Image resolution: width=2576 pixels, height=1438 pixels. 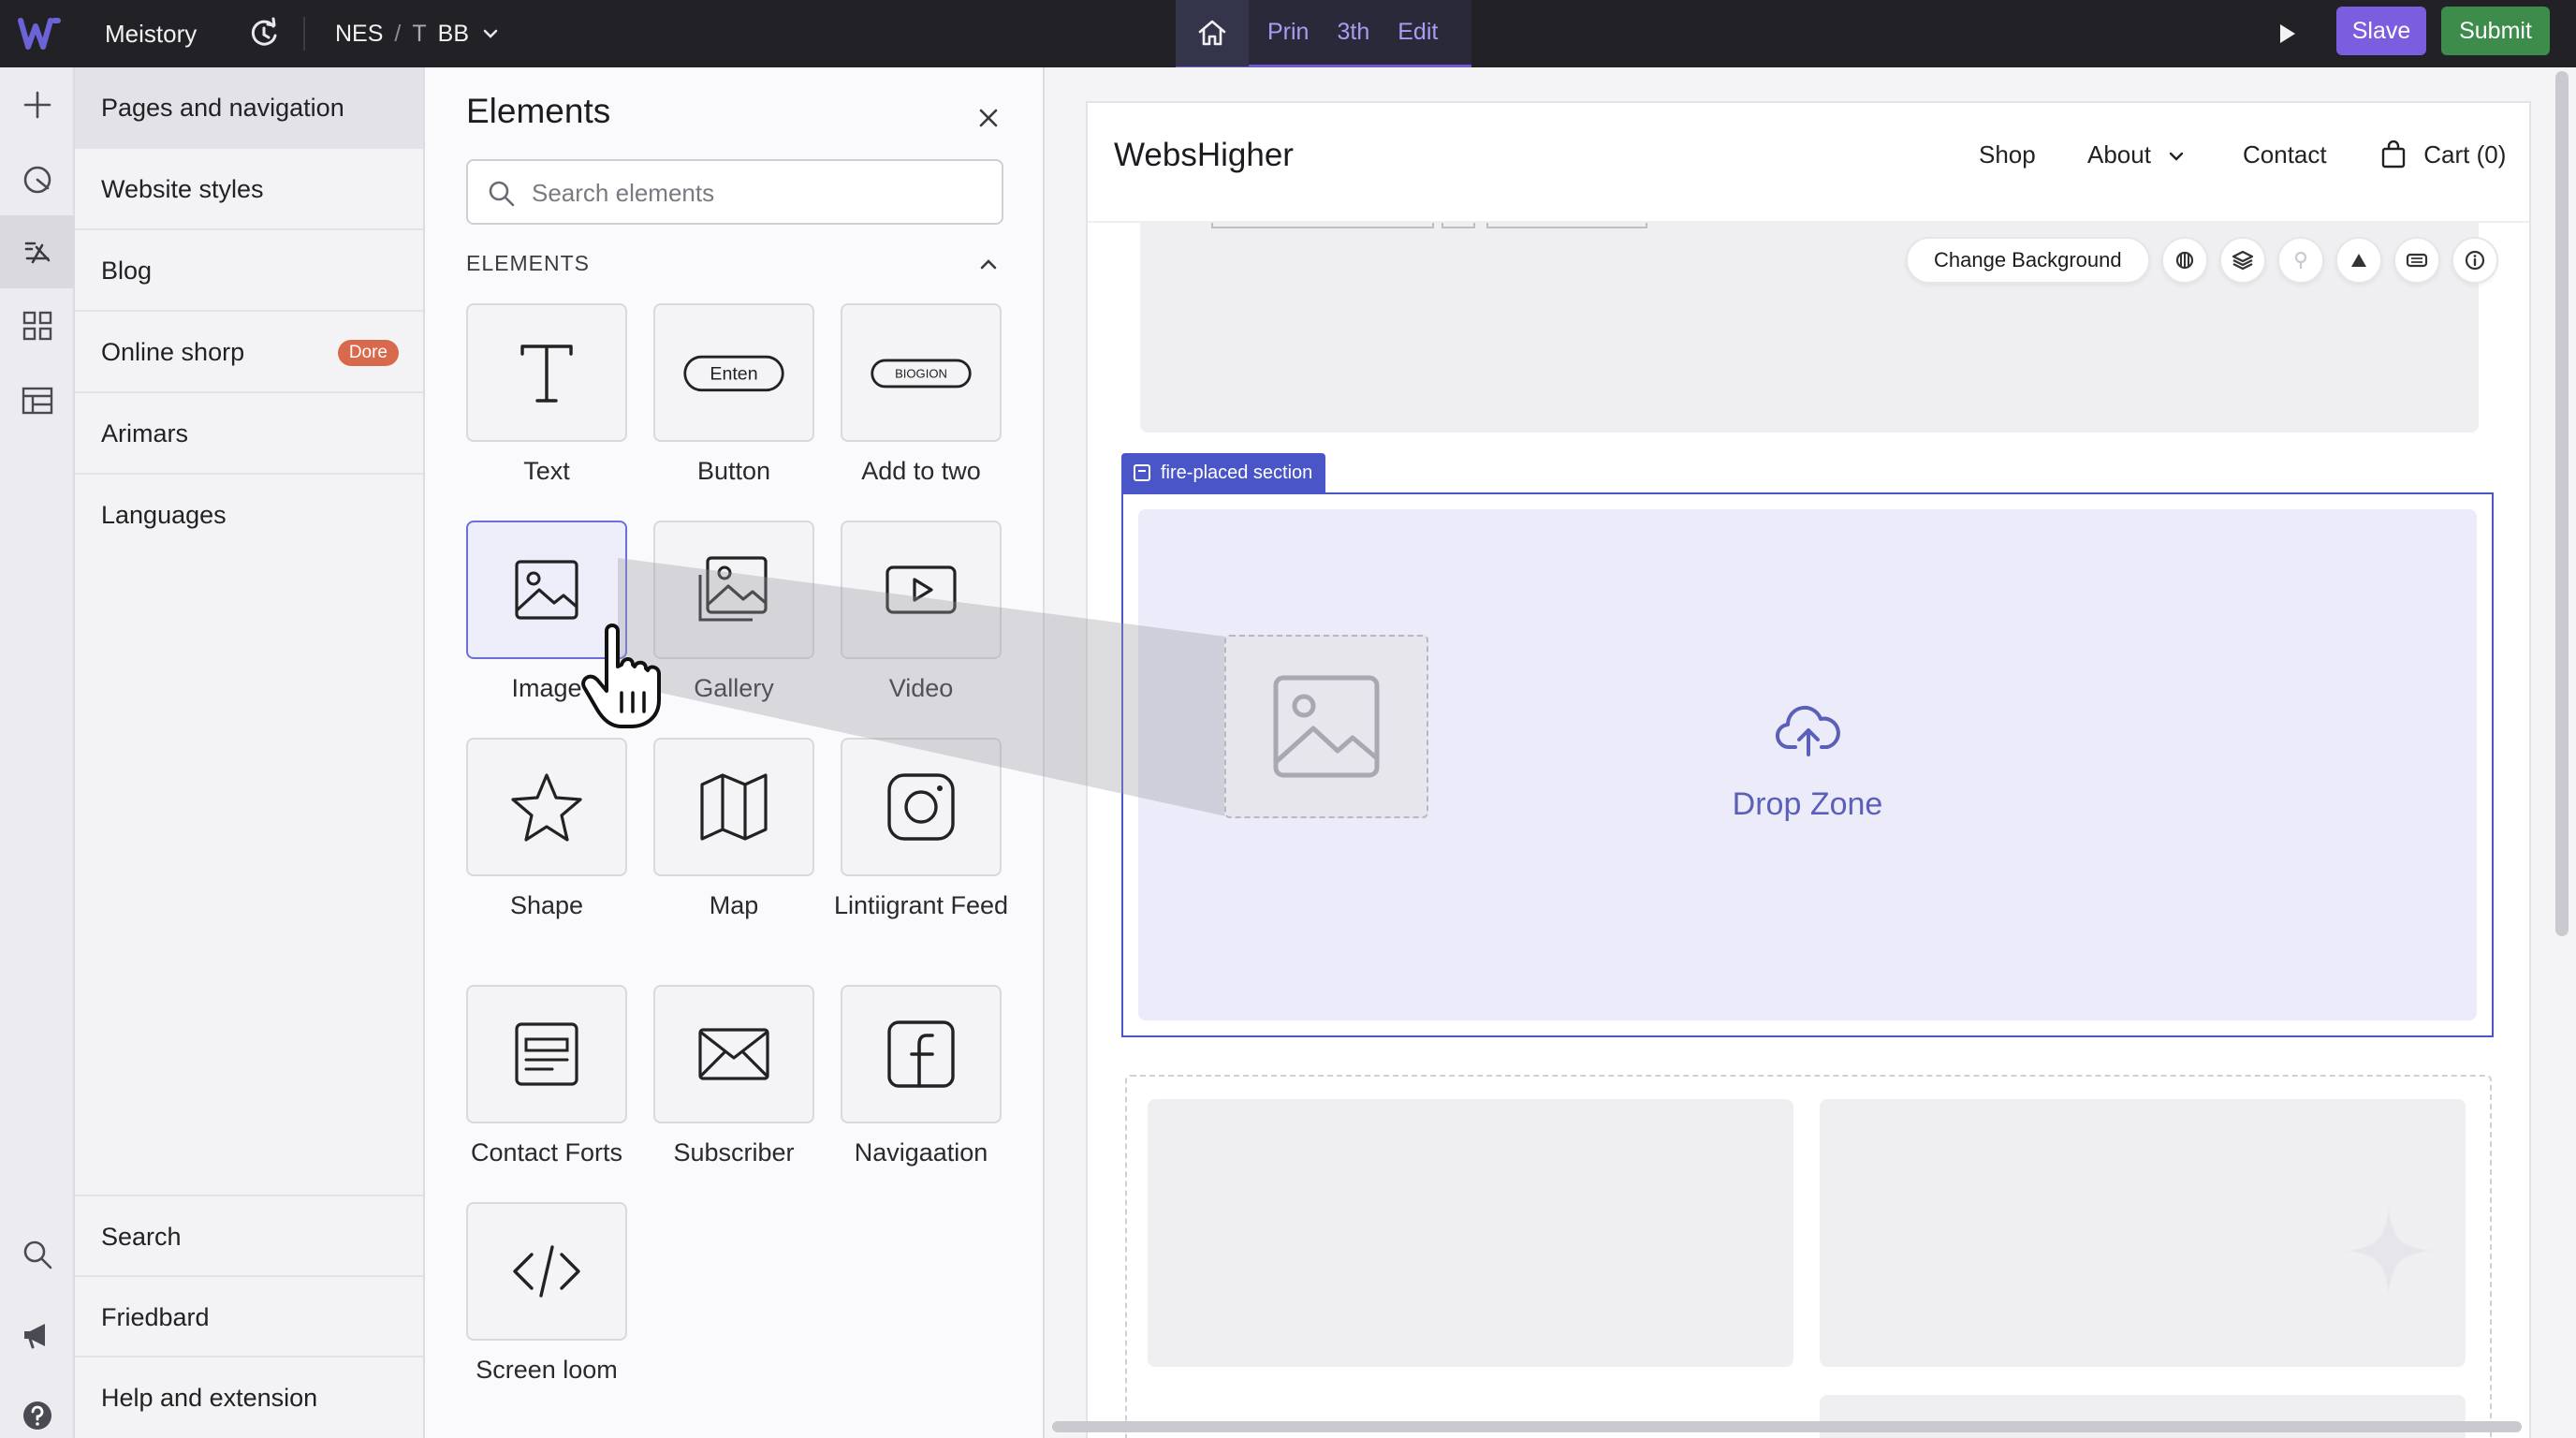 I want to click on nav-link-label: Shop, so click(x=2008, y=154).